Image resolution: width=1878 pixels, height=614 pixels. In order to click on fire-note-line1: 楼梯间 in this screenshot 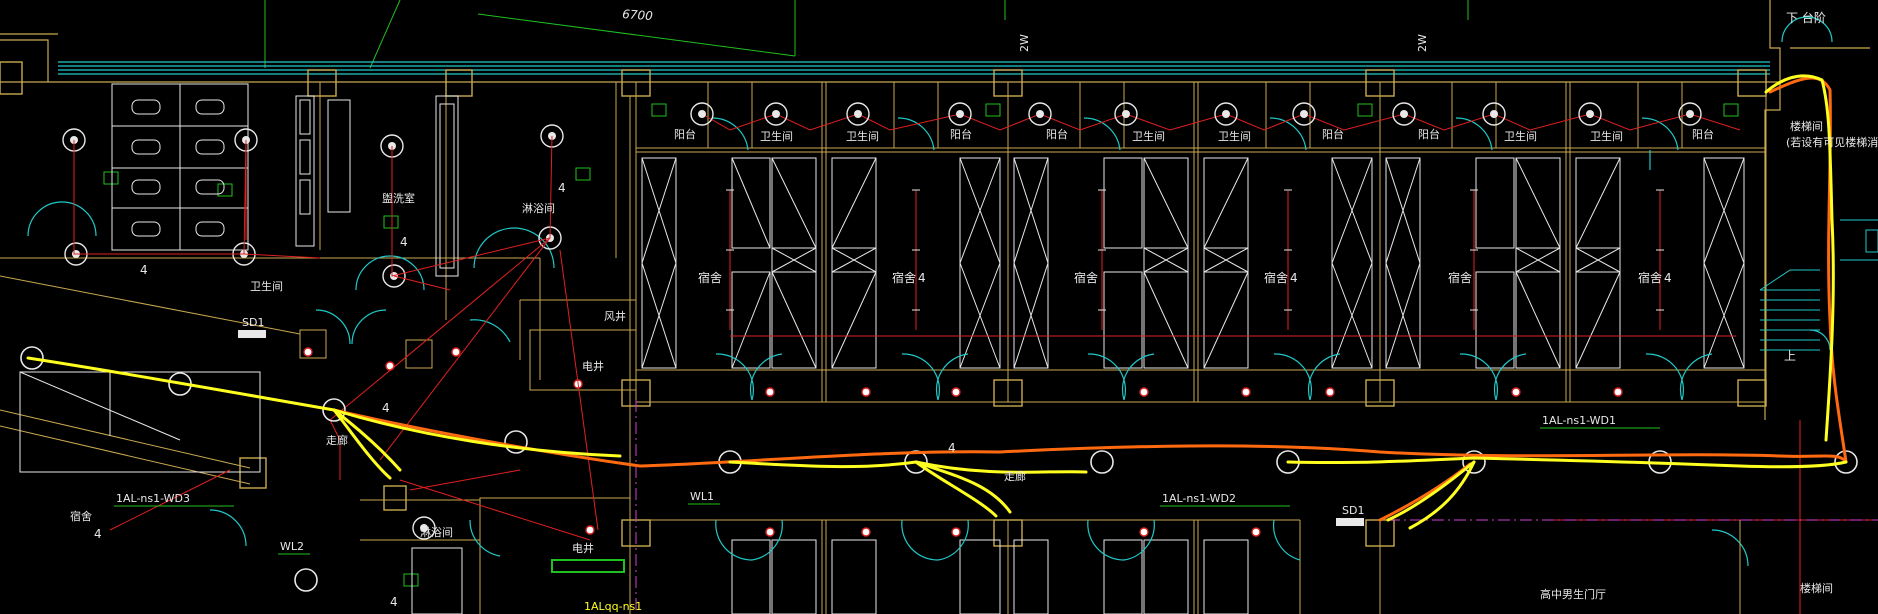, I will do `click(1806, 126)`.